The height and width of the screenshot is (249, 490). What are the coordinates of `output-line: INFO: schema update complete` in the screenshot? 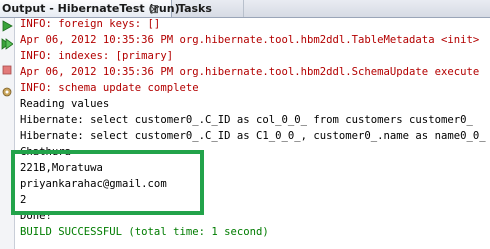 It's located at (109, 88).